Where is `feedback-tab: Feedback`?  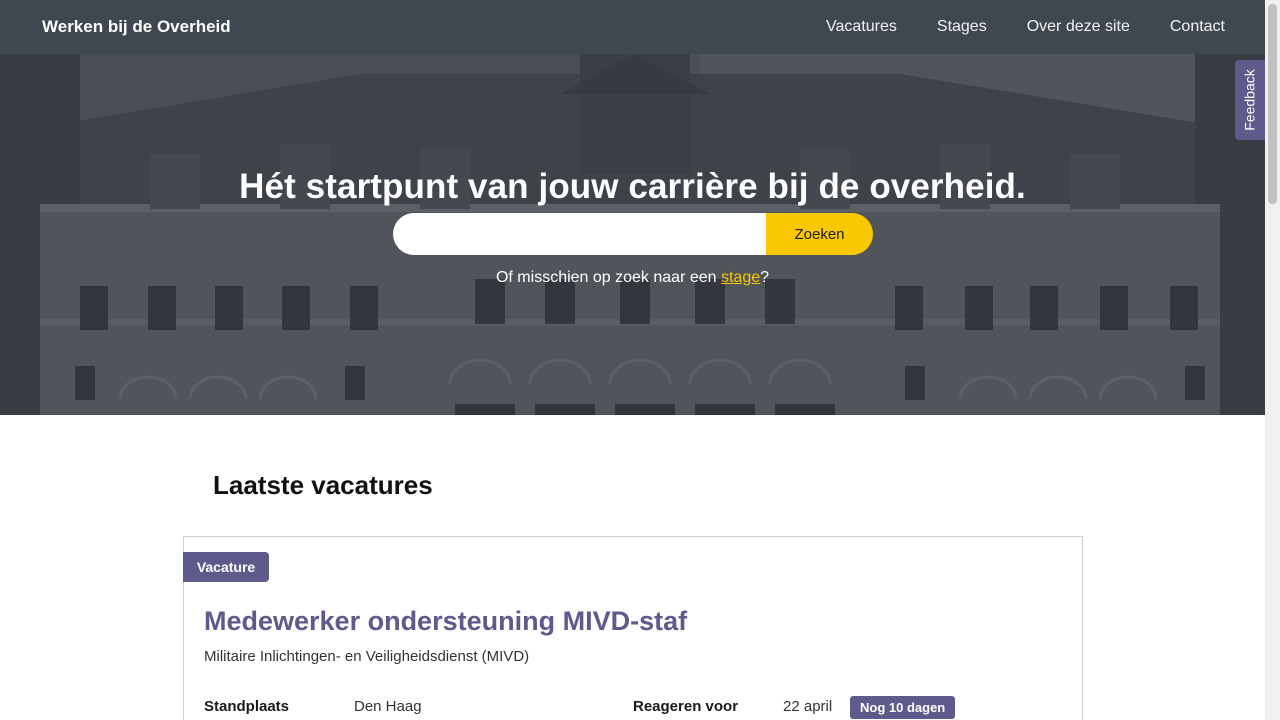 feedback-tab: Feedback is located at coordinates (1250, 100).